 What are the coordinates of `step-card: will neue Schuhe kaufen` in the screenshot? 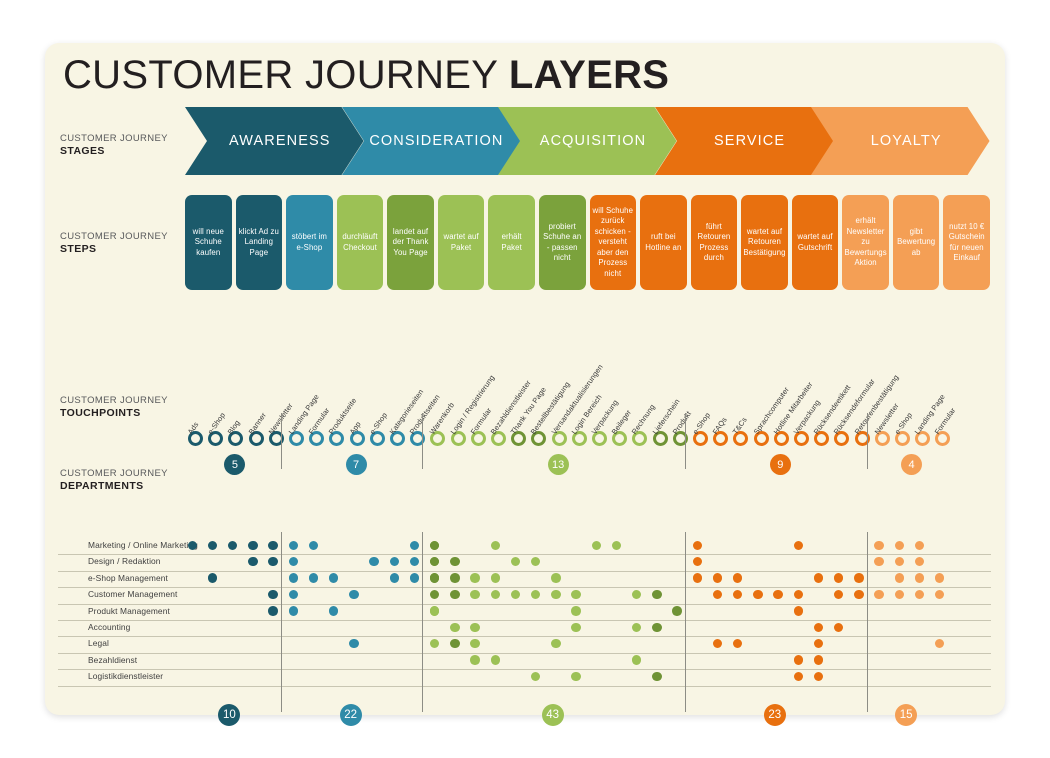 It's located at (208, 242).